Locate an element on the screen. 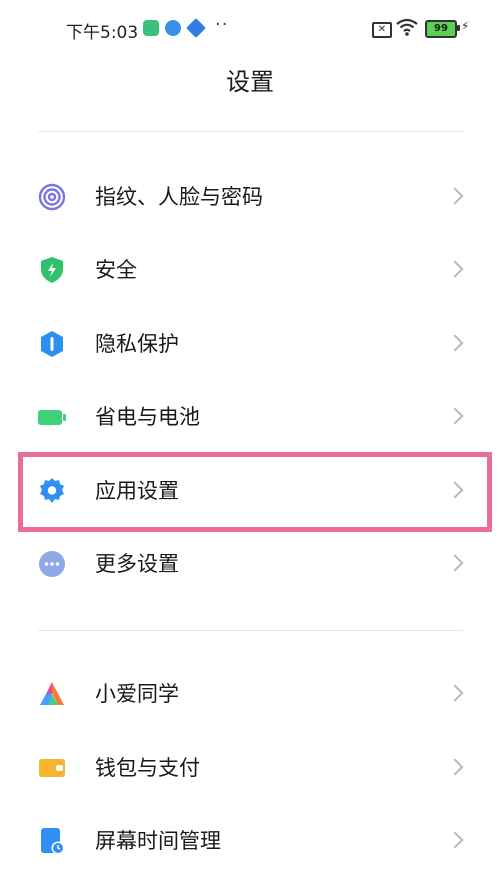 The image size is (500, 888). settings-item-label: 指纹、人脸与密码 is located at coordinates (179, 197).